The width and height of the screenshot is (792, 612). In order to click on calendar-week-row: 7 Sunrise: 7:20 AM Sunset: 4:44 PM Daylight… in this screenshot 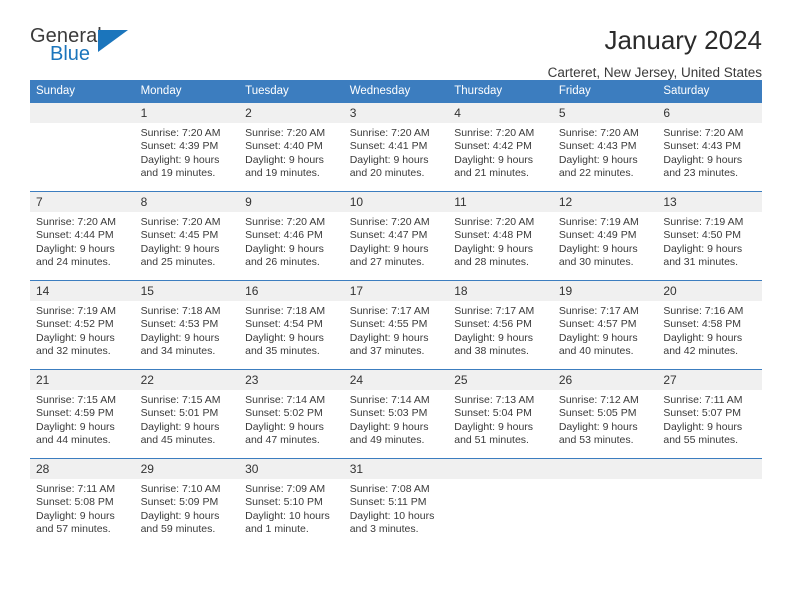, I will do `click(396, 236)`.